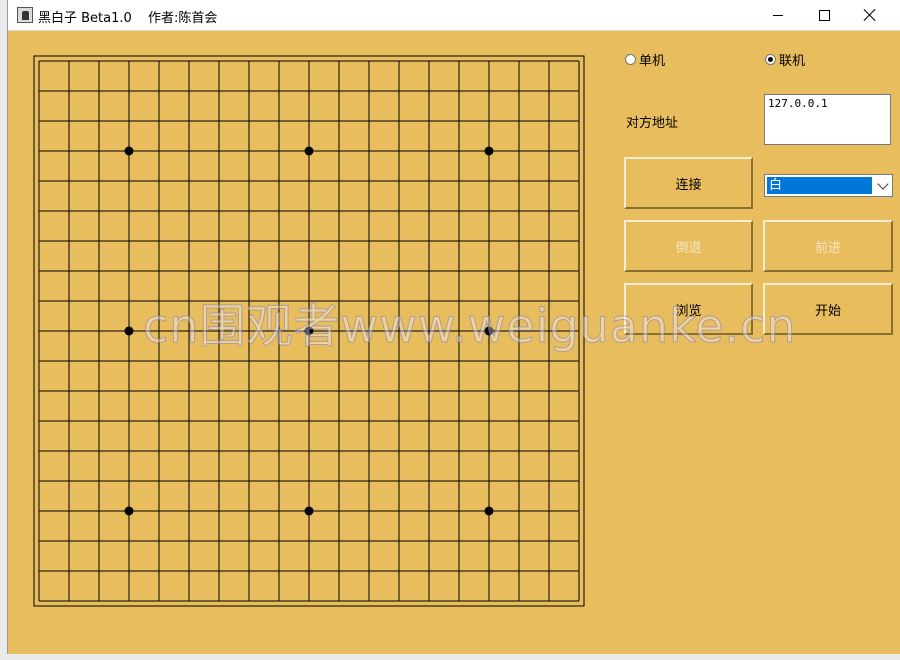 The height and width of the screenshot is (660, 900). What do you see at coordinates (688, 183) in the screenshot?
I see `connect-button: 连接` at bounding box center [688, 183].